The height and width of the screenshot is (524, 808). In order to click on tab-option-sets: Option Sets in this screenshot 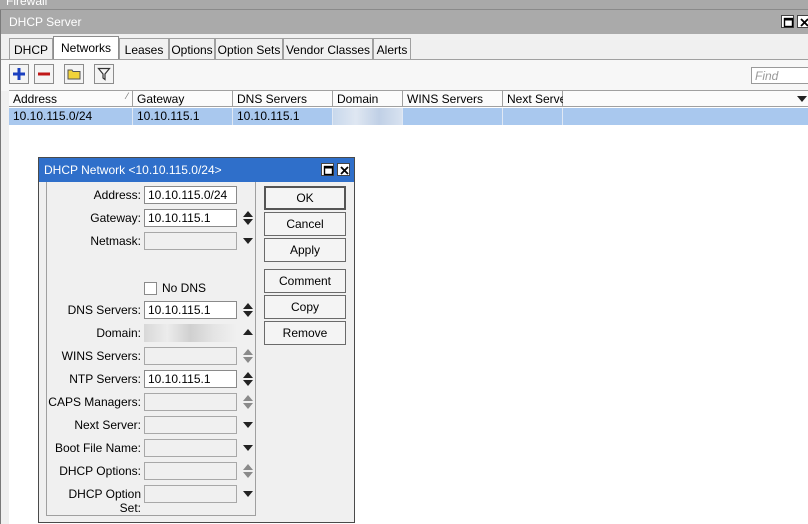, I will do `click(249, 49)`.